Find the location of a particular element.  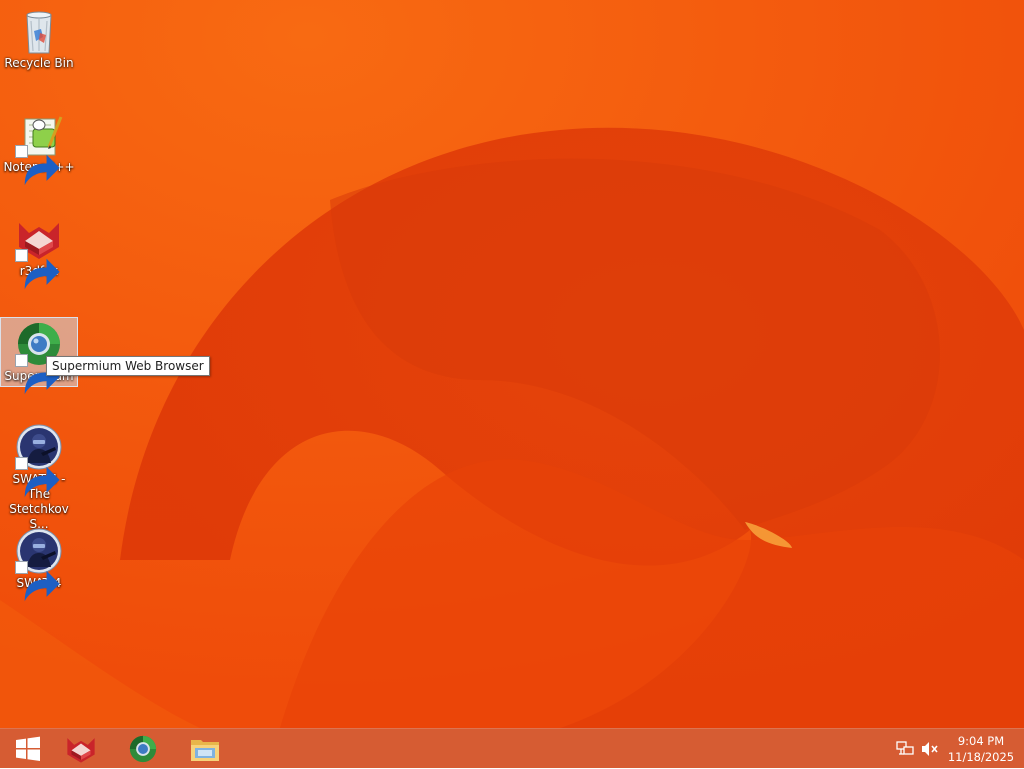

desktop-icon-r3dfox: r3dfox is located at coordinates (39, 262).